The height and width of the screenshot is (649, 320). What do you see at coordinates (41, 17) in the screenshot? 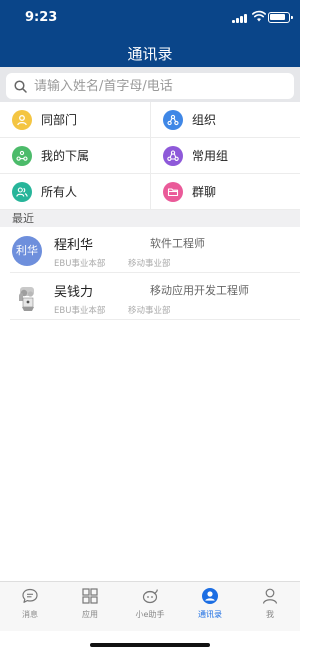
I see `status-time: 9:23` at bounding box center [41, 17].